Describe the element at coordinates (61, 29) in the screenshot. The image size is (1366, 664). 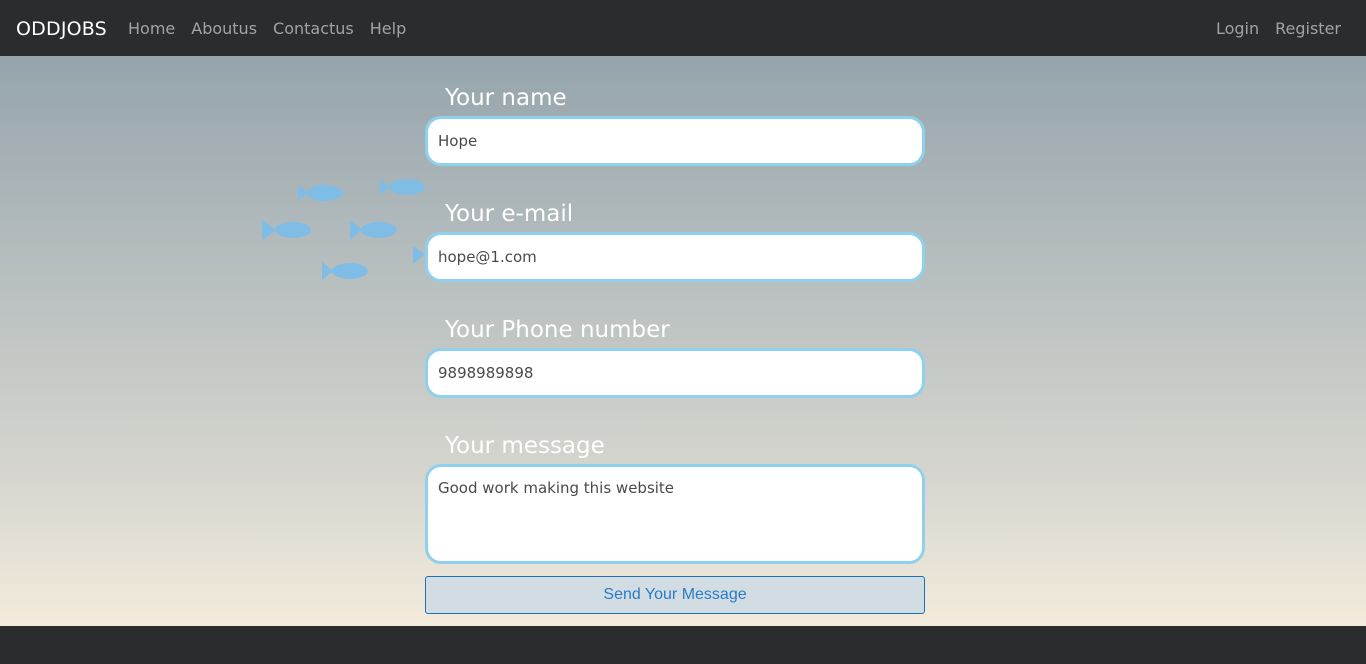
I see `brand-logo: ODDJOBS` at that location.